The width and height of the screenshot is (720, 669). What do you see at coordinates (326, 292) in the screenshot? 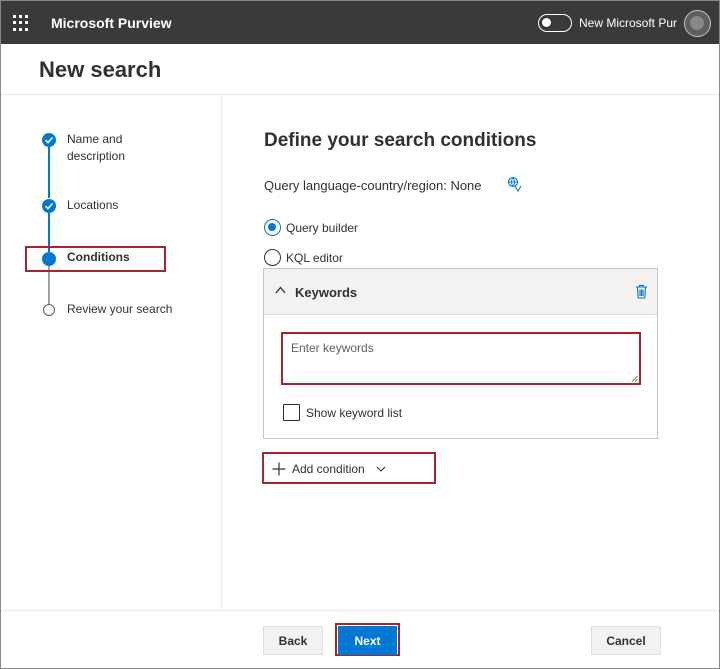
I see `keywords-card-title: Keywords` at bounding box center [326, 292].